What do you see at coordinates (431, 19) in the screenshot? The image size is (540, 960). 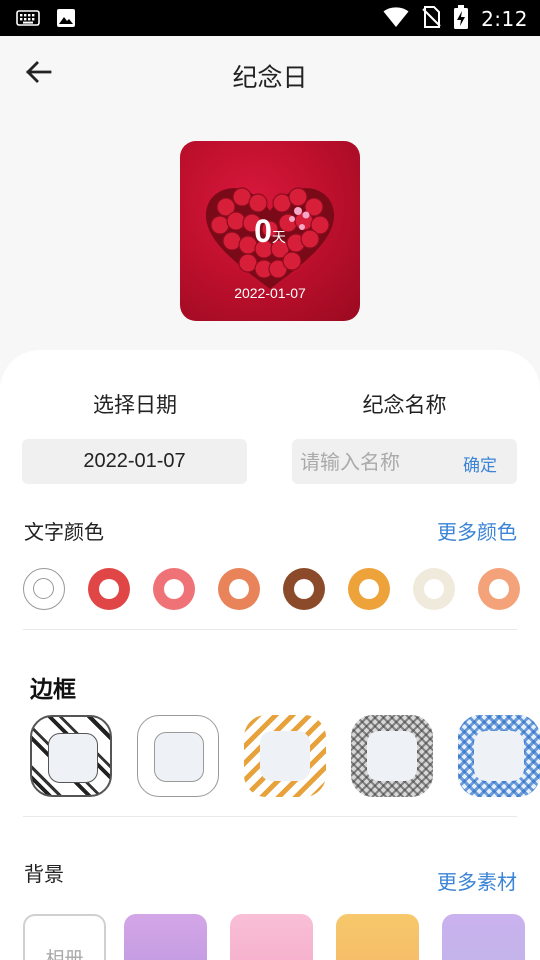 I see `no-sim-icon` at bounding box center [431, 19].